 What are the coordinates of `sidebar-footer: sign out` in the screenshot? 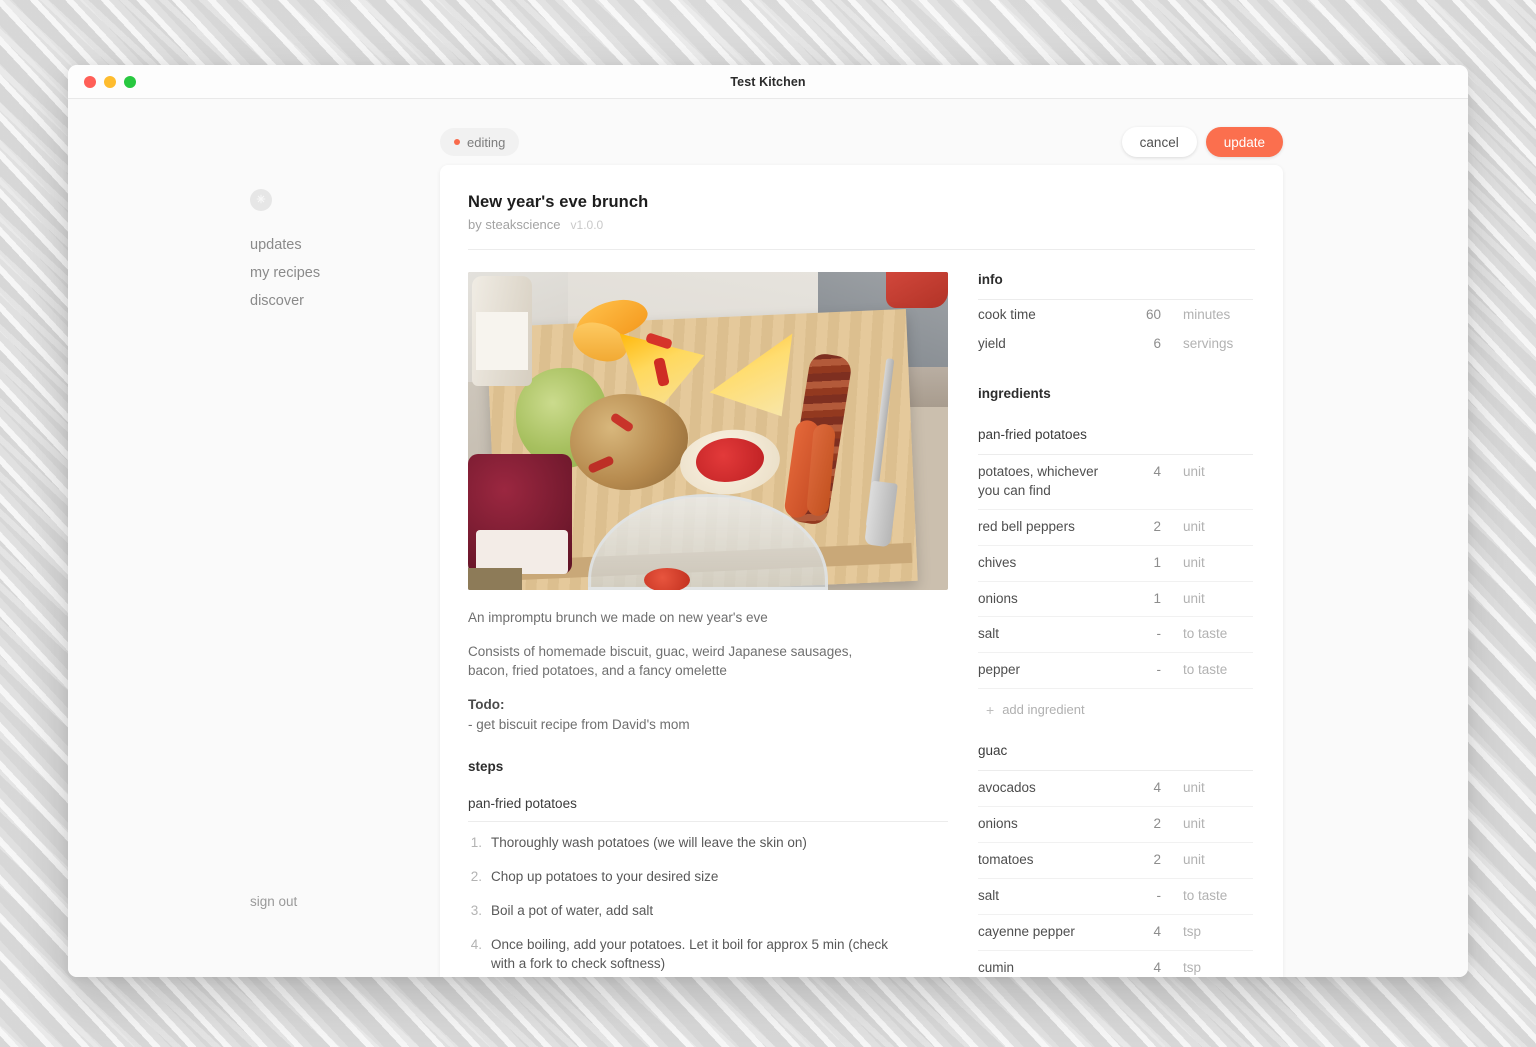 It's located at (254, 935).